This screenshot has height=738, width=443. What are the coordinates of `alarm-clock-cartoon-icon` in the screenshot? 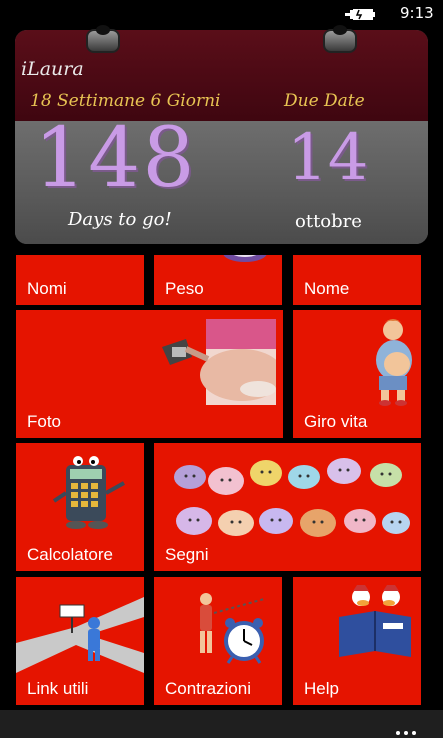 It's located at (232, 628).